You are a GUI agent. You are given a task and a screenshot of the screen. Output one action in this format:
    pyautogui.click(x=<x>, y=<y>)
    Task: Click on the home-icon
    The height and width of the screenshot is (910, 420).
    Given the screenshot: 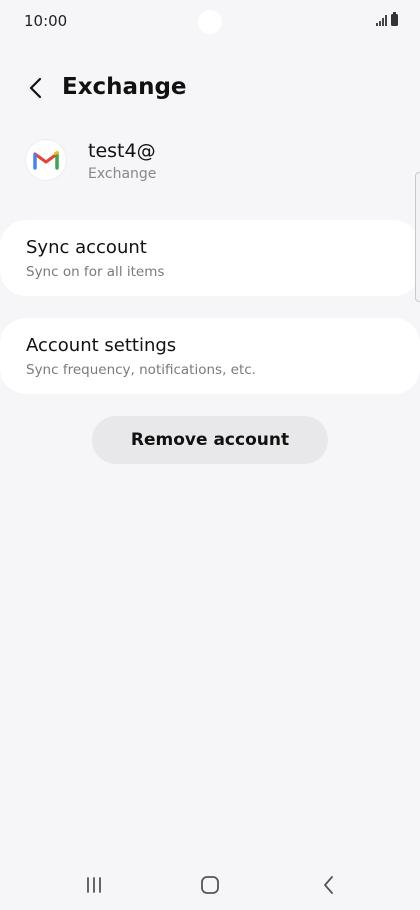 What is the action you would take?
    pyautogui.click(x=210, y=885)
    